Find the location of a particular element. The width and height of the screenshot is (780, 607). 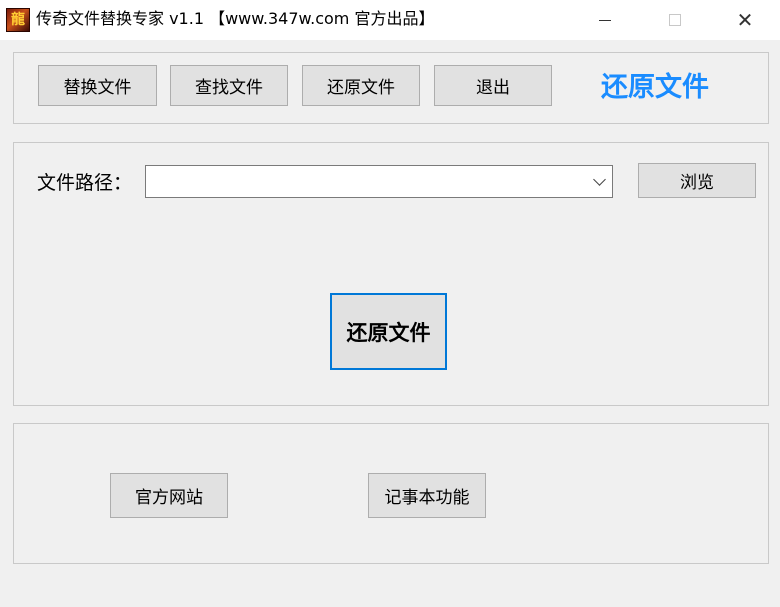

minimize-icon is located at coordinates (605, 20).